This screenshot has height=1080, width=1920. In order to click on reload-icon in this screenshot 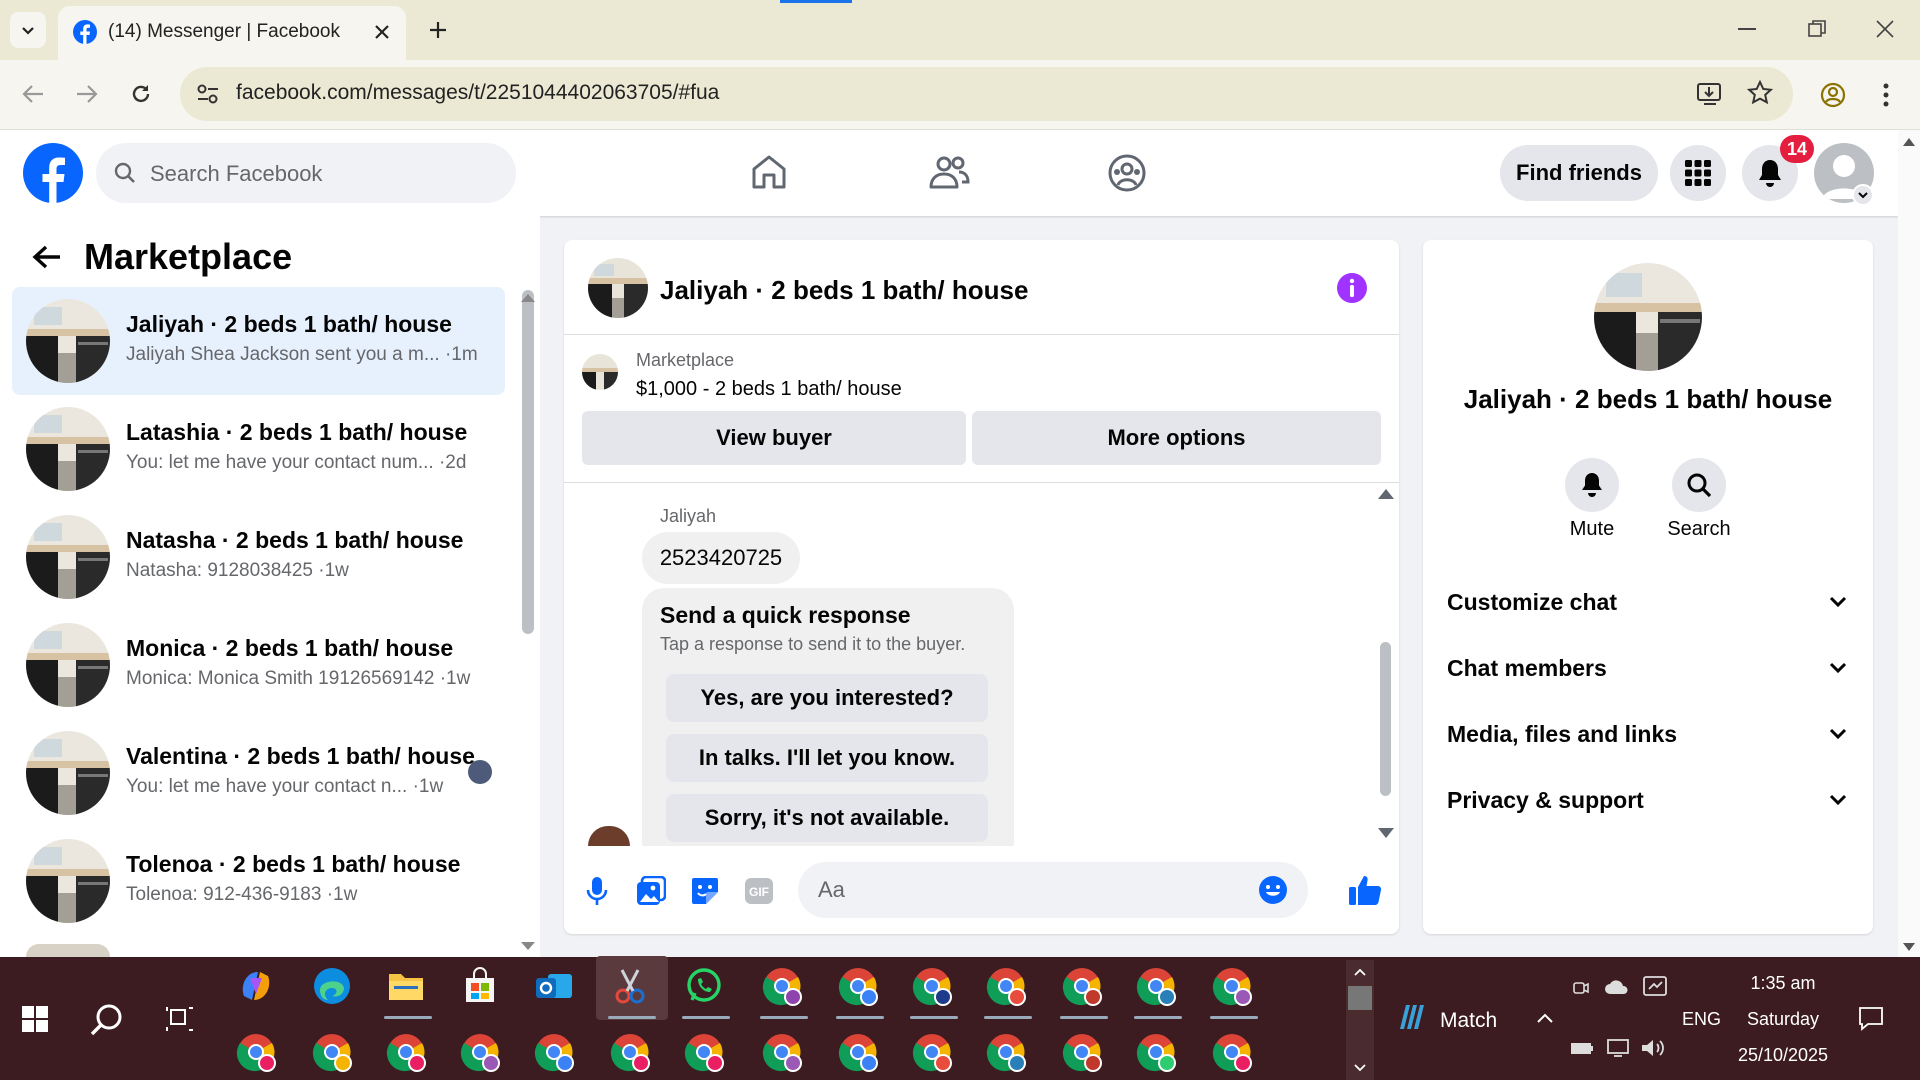, I will do `click(141, 94)`.